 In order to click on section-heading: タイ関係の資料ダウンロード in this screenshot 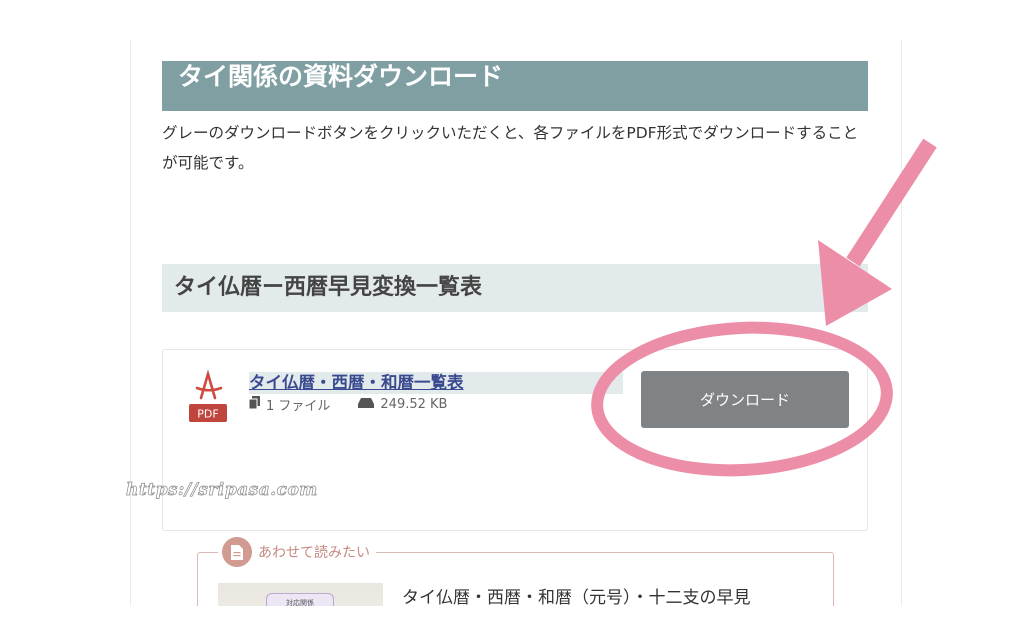, I will do `click(515, 85)`.